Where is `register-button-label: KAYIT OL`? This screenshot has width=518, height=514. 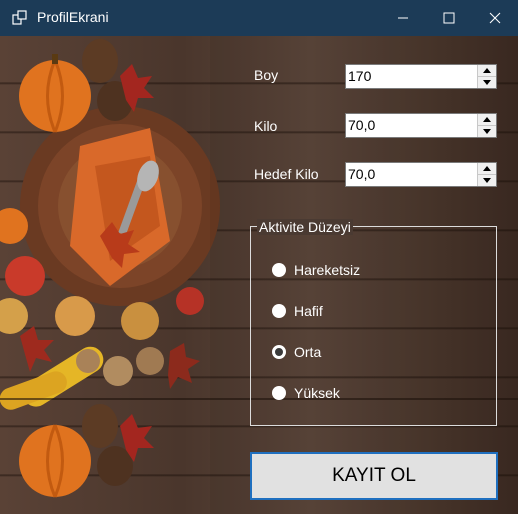
register-button-label: KAYIT OL is located at coordinates (374, 475).